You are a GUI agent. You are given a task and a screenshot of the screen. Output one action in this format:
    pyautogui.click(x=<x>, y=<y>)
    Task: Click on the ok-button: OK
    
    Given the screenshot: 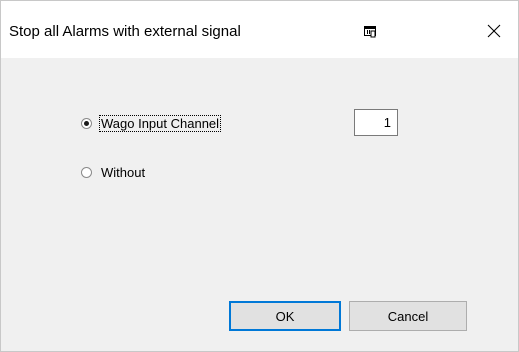 What is the action you would take?
    pyautogui.click(x=285, y=316)
    